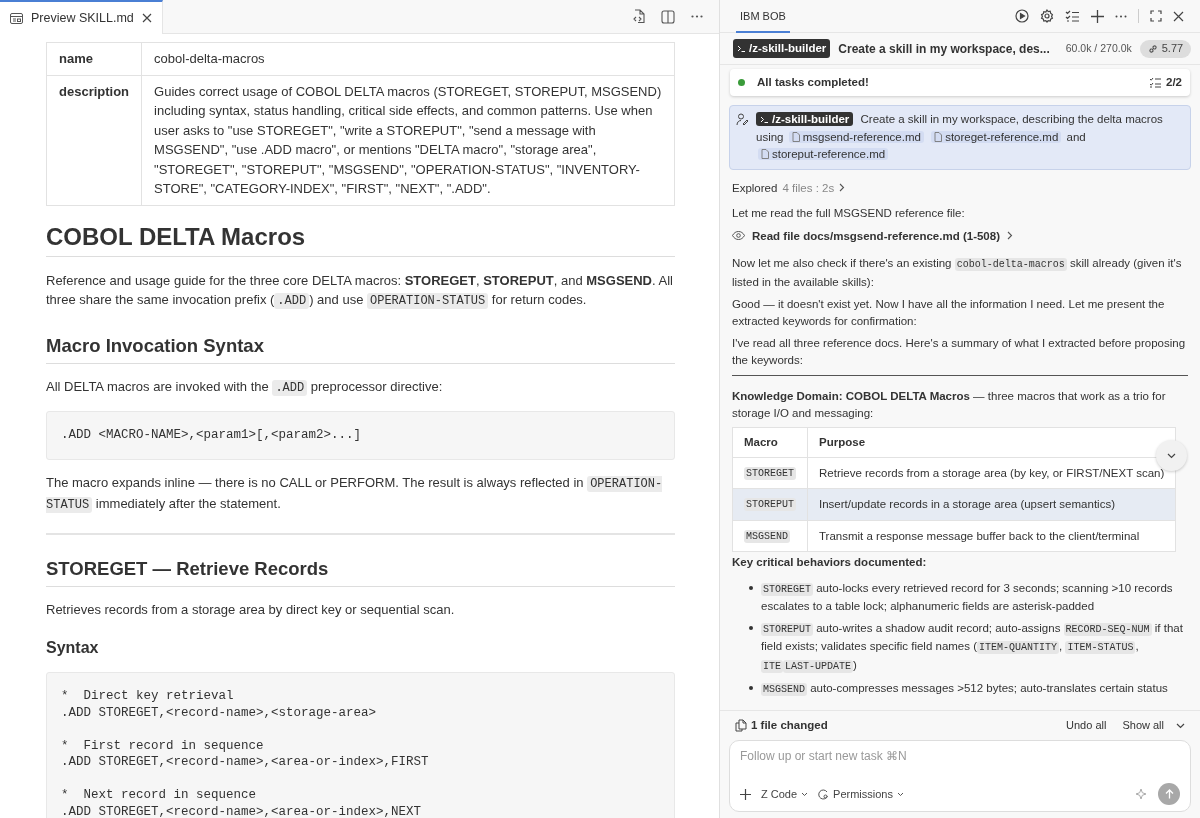  What do you see at coordinates (360, 745) in the screenshot?
I see `code-block: * Direct key retrieval .ADD STOREGET,<record-name>,<storage-area> * First record in sequence .ADD STOREGET,<record-name>,<area-or-index>,FIRST * Next record in sequence .ADD STOREGET,<record-name>,<area-or-index>,NEXT` at bounding box center [360, 745].